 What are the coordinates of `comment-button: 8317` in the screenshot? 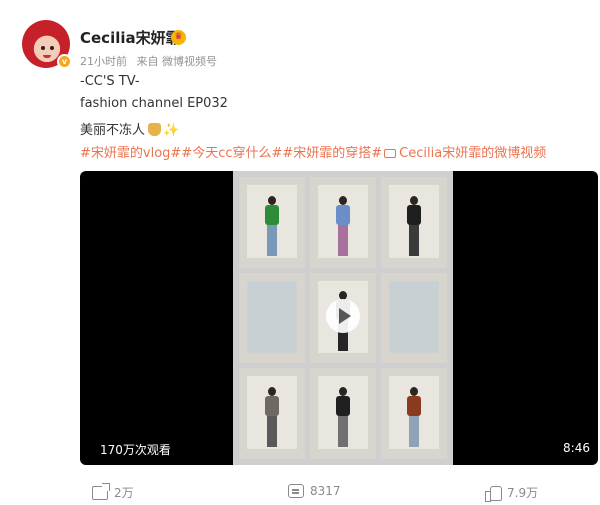 It's located at (314, 491).